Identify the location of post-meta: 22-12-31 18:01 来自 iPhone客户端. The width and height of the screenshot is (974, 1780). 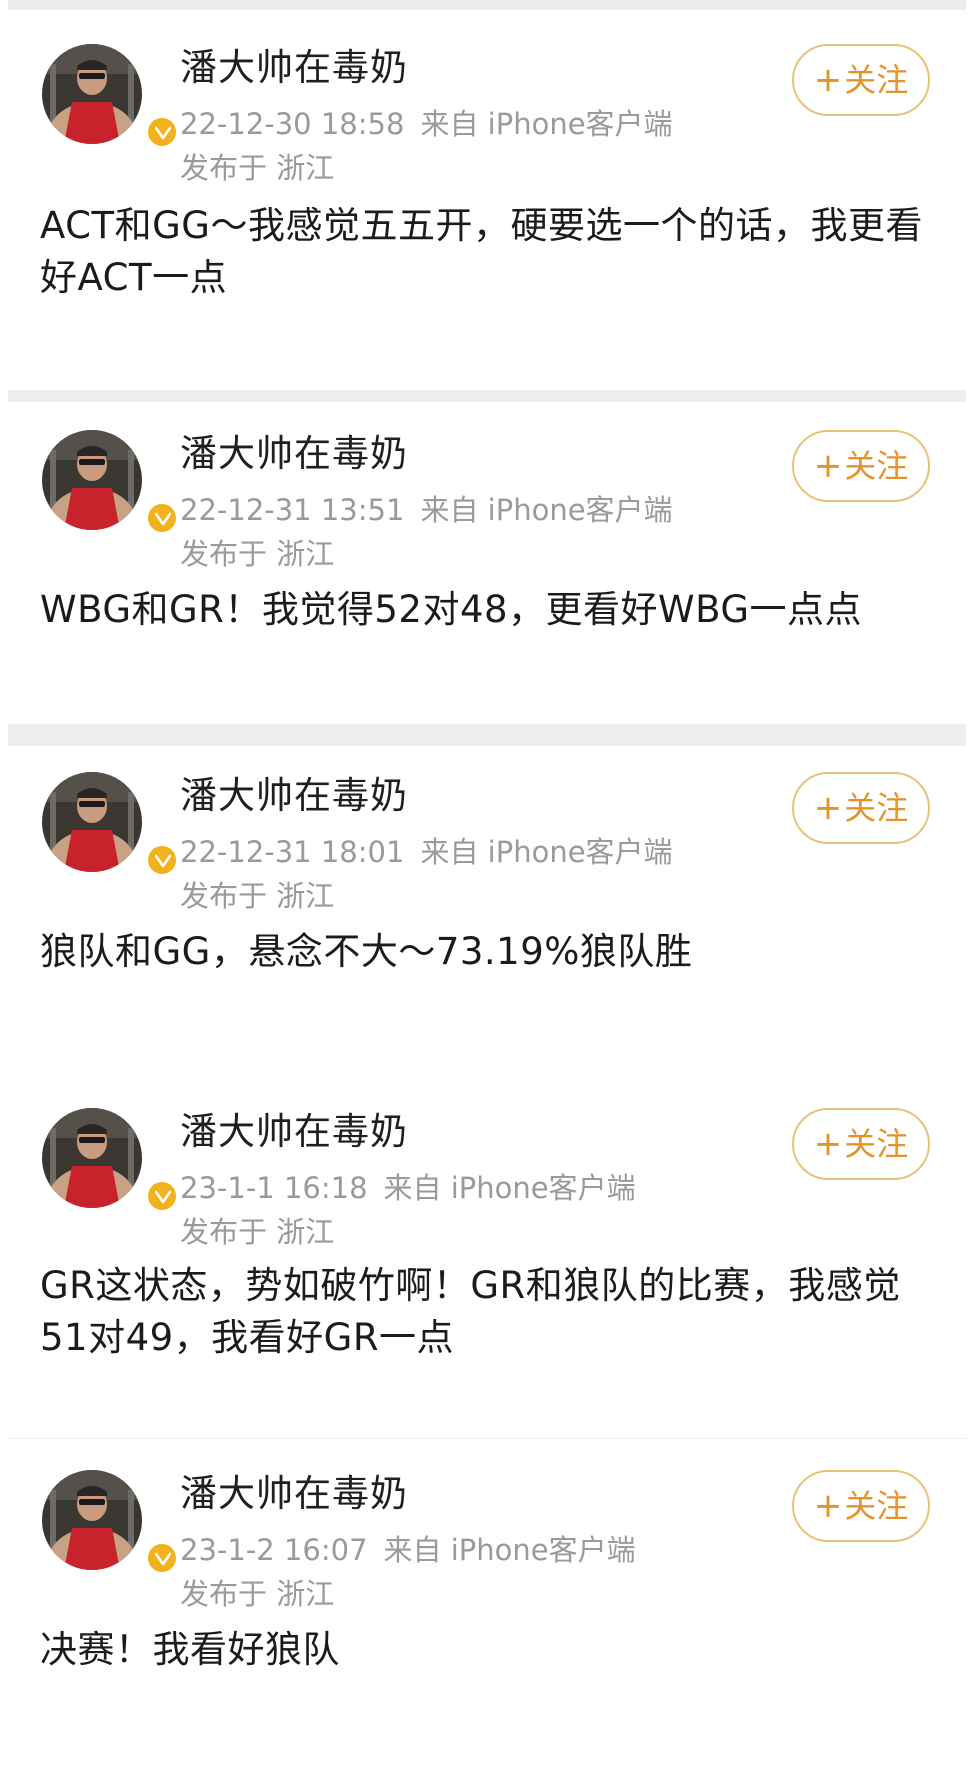
(426, 852).